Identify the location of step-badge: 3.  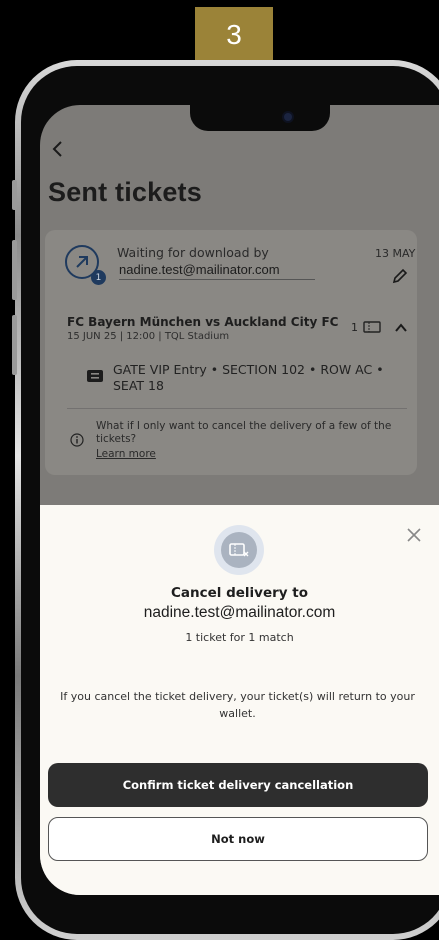
(234, 35).